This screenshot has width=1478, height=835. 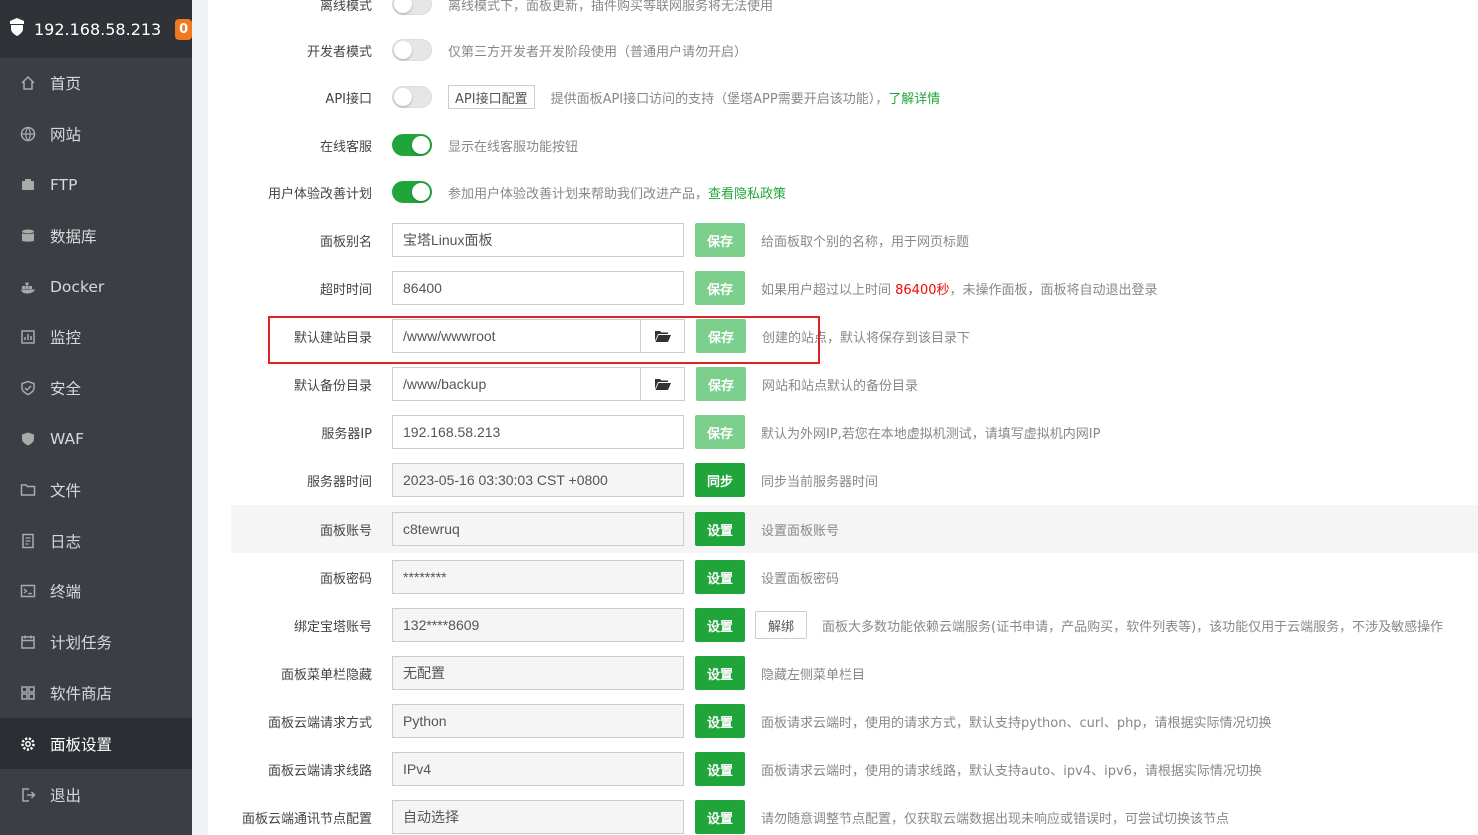 I want to click on backup-dir-tip: 网站和站点默认的备份目录, so click(x=840, y=386).